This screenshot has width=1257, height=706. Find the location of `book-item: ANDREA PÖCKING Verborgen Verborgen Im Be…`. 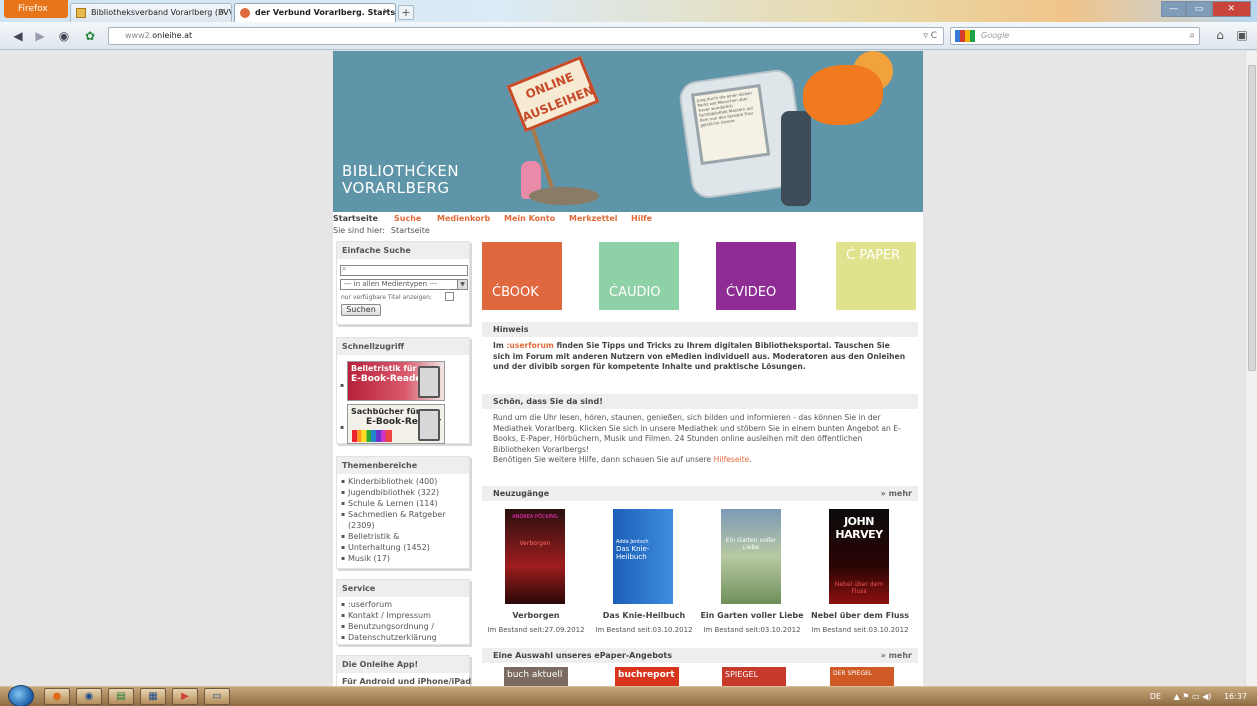

book-item: ANDREA PÖCKING Verborgen Verborgen Im Be… is located at coordinates (536, 574).